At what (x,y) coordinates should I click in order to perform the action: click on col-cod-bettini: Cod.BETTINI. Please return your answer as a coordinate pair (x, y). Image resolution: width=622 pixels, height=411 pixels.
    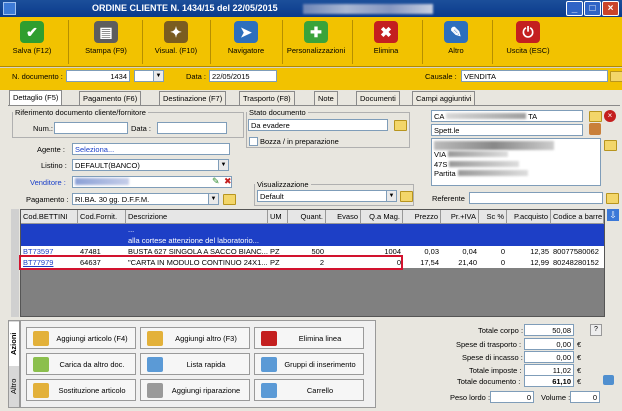
    Looking at the image, I should click on (49, 217).